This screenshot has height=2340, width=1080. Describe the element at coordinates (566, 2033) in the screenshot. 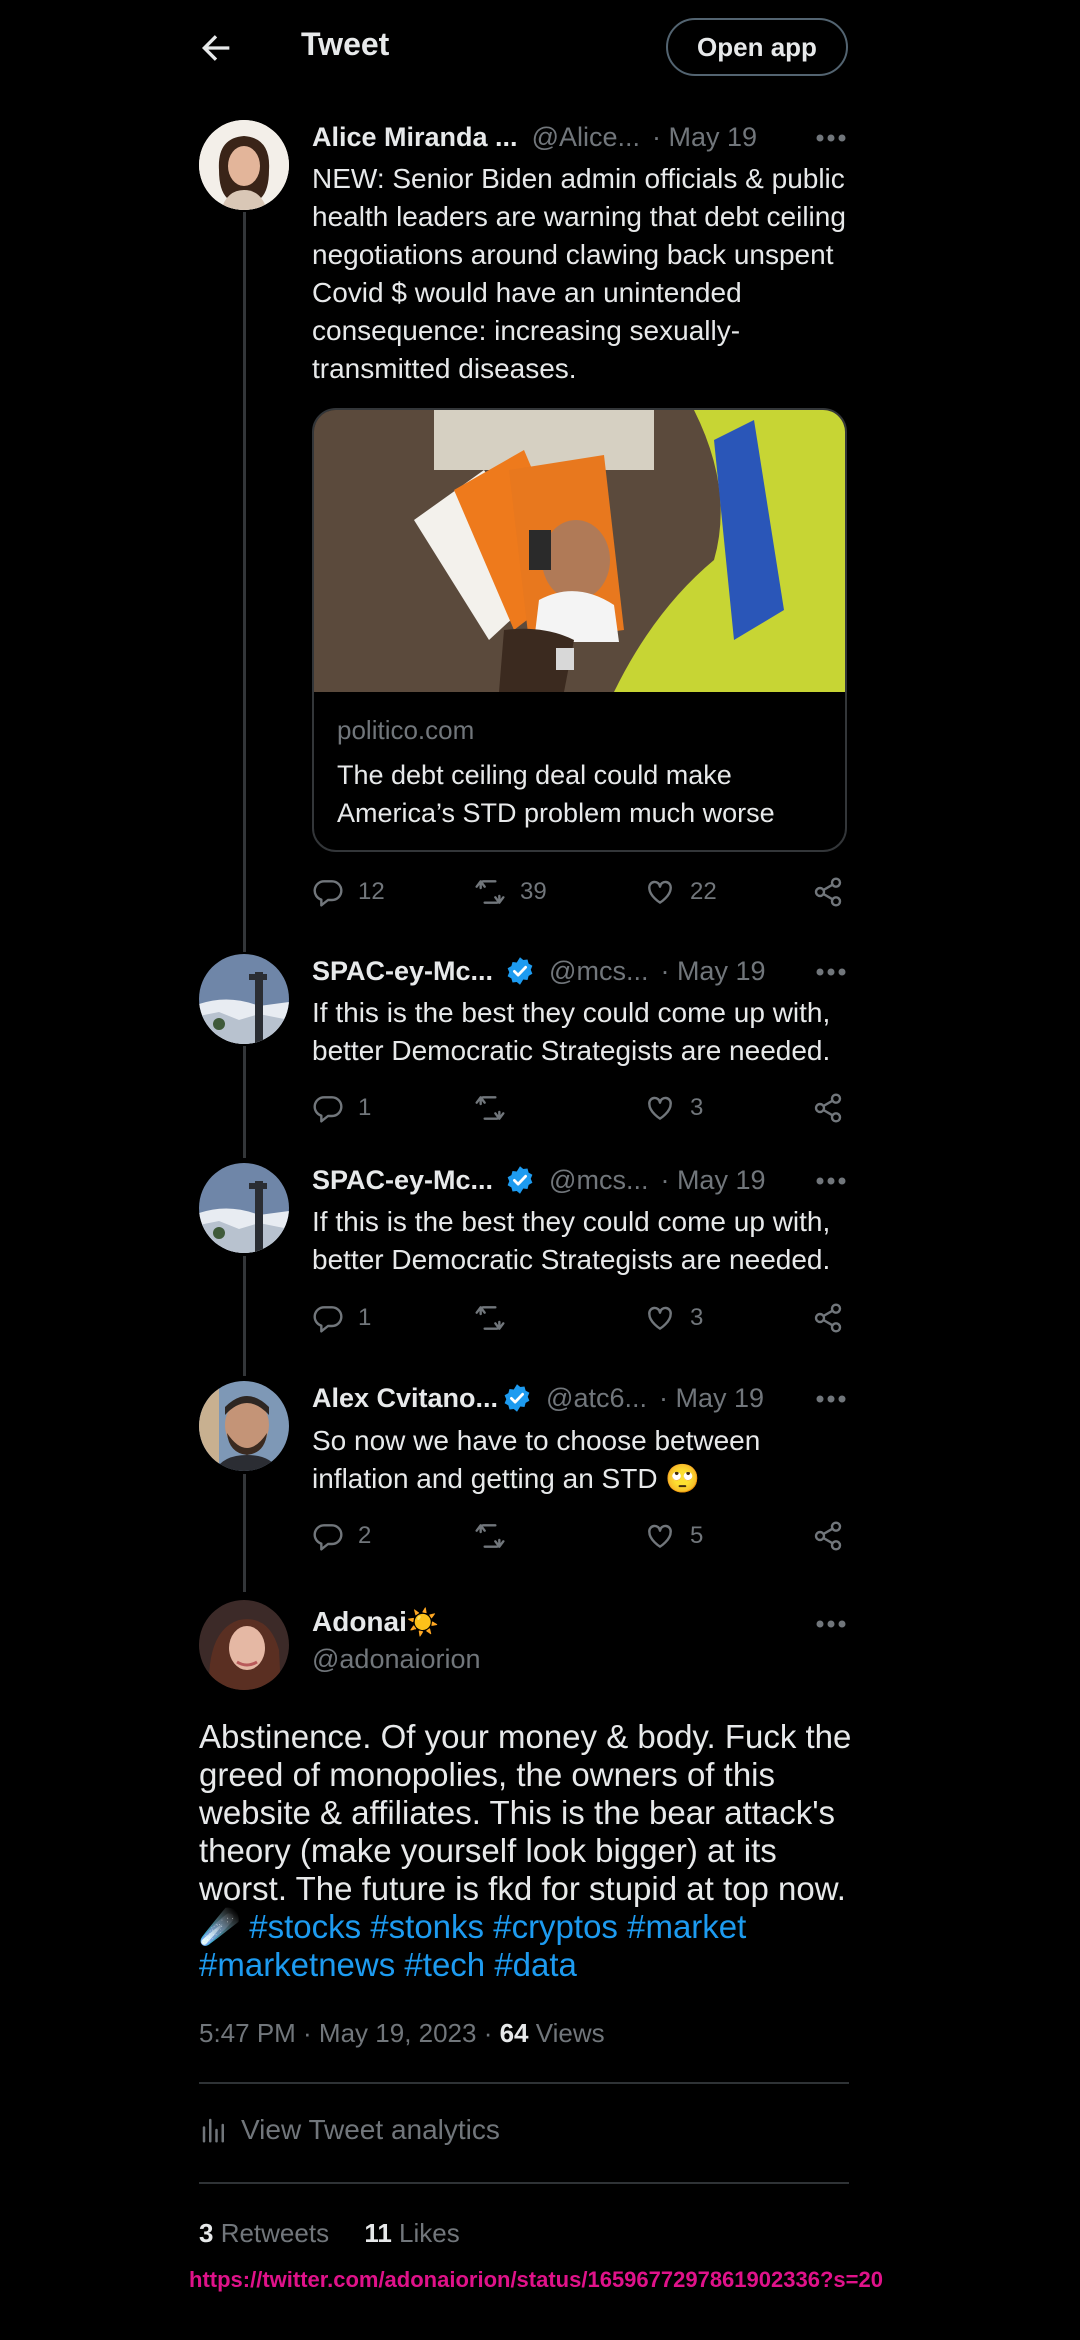

I see `views-label: Views` at that location.